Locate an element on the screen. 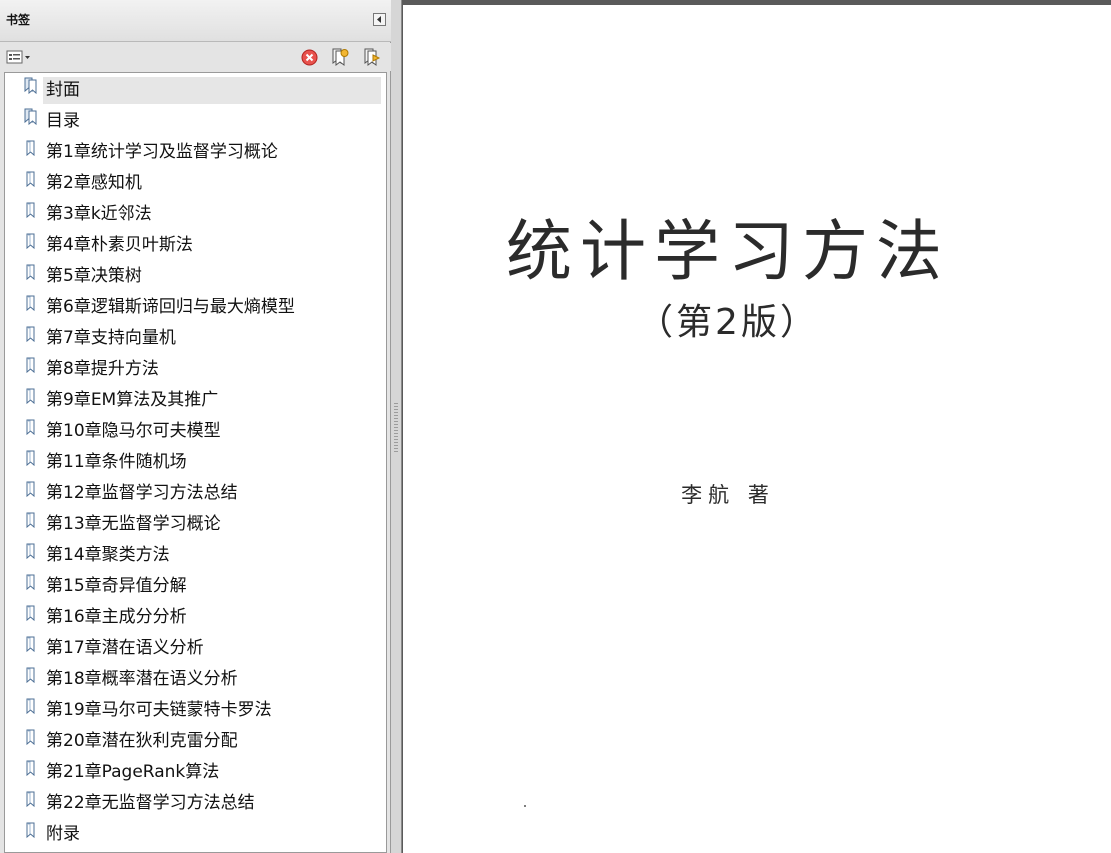 This screenshot has height=853, width=1111. bookmark-item: 第1章统计学习及监督学习概论 is located at coordinates (195, 150).